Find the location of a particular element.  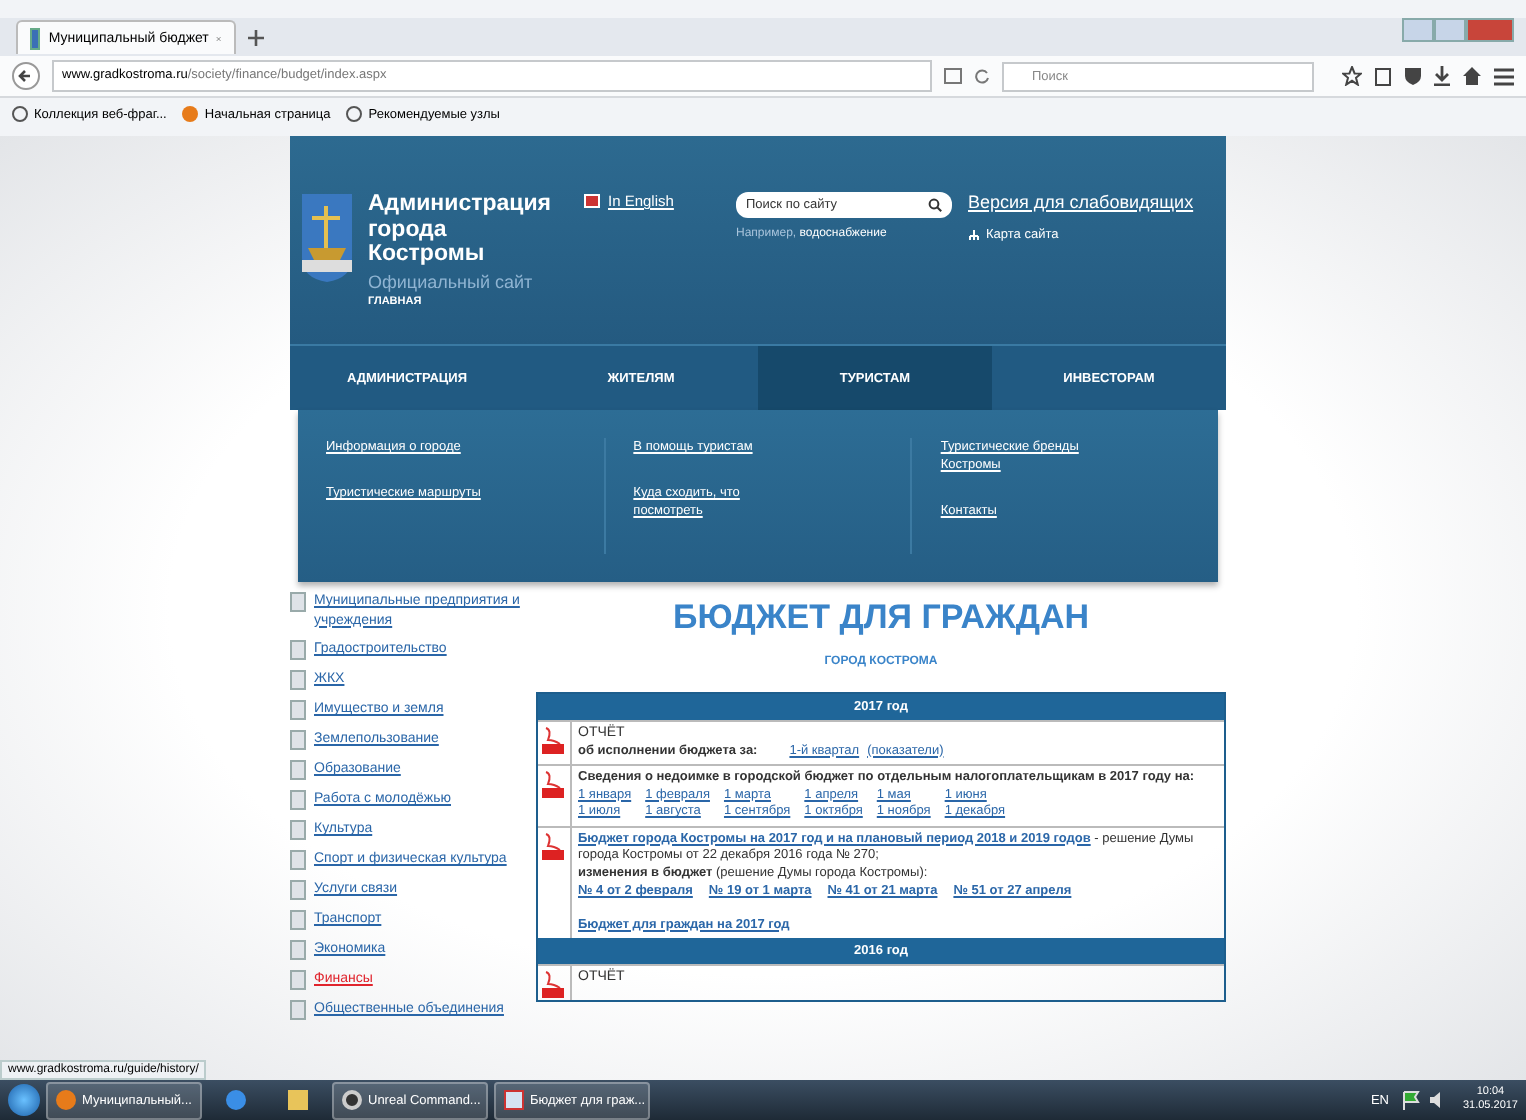

site-title: Администрация города Костромы is located at coordinates (468, 229).